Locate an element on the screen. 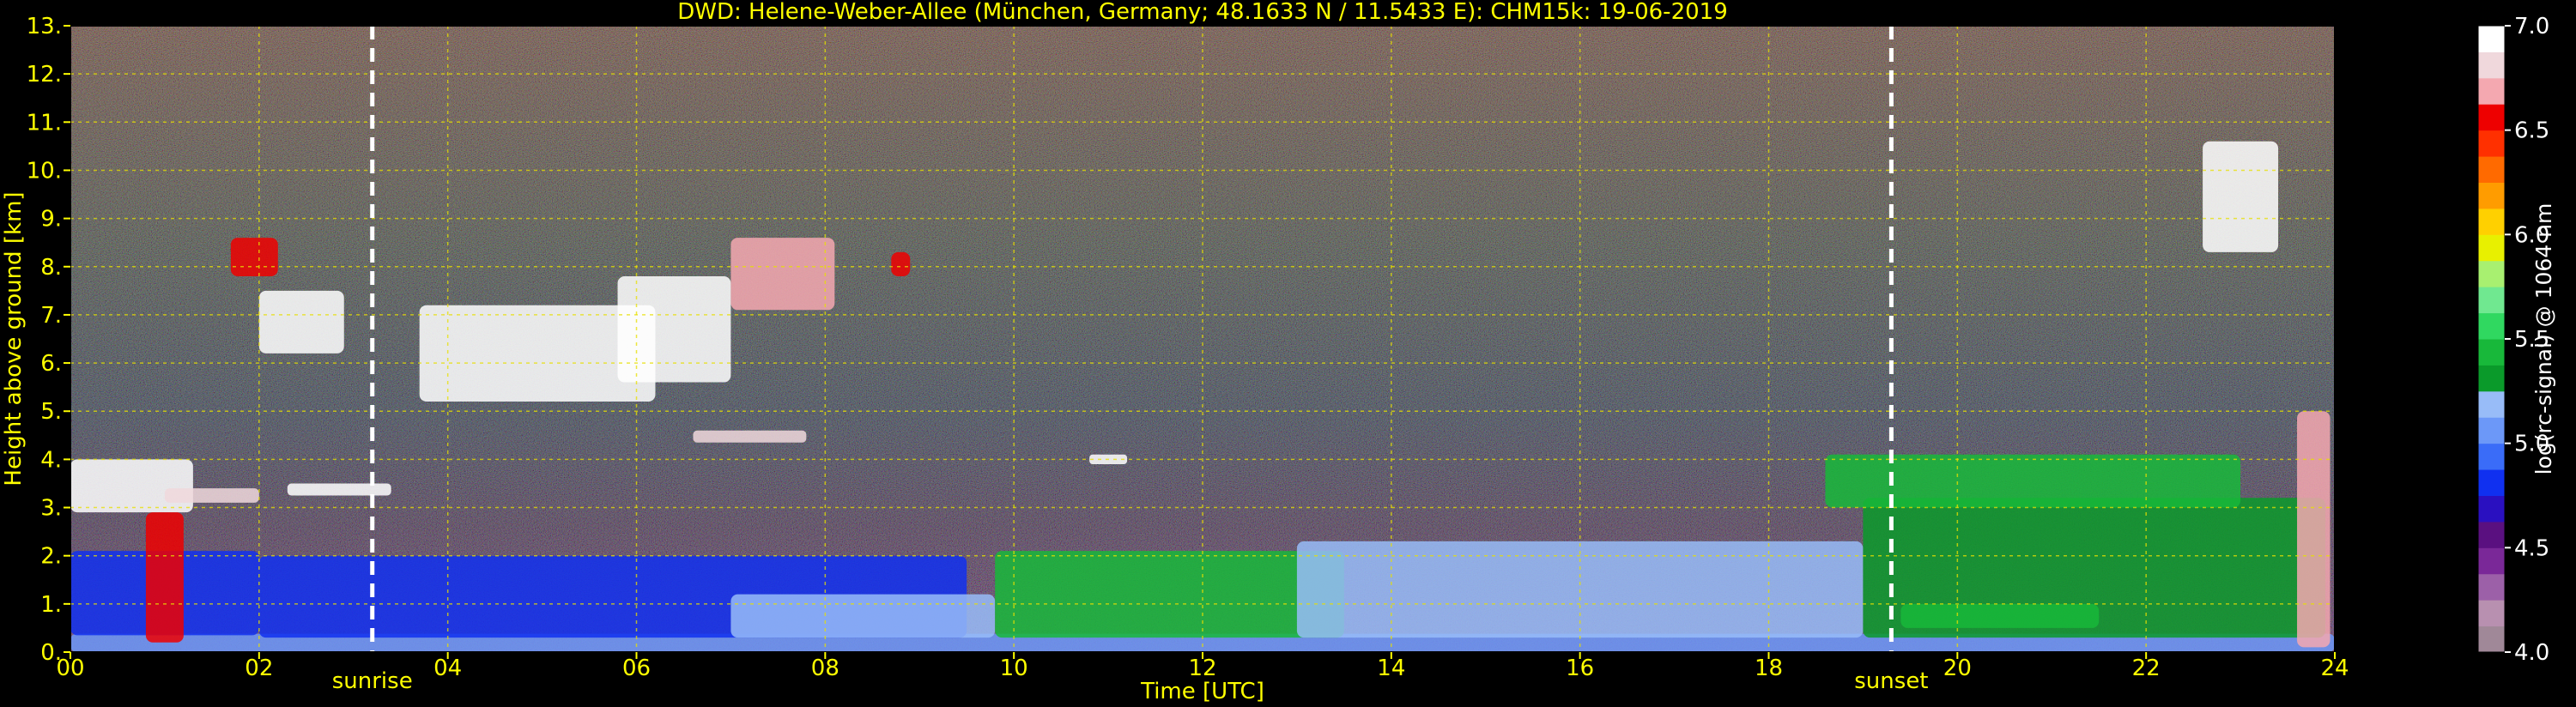 Image resolution: width=2576 pixels, height=707 pixels. y-tick-label: 0. is located at coordinates (51, 653).